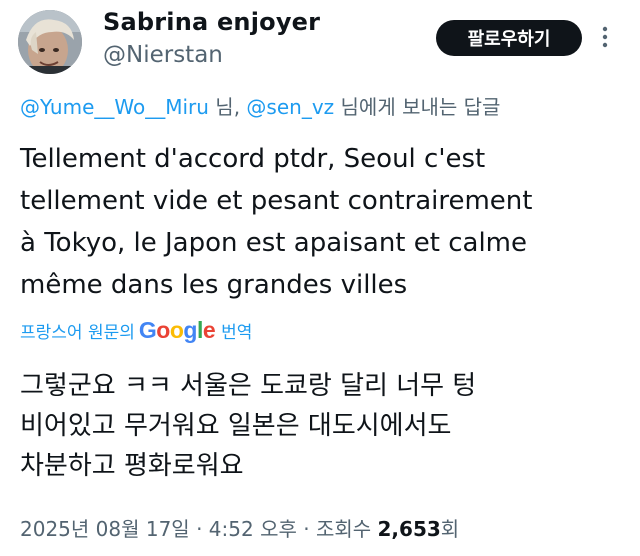  What do you see at coordinates (209, 330) in the screenshot?
I see `google-logo-letter: e` at bounding box center [209, 330].